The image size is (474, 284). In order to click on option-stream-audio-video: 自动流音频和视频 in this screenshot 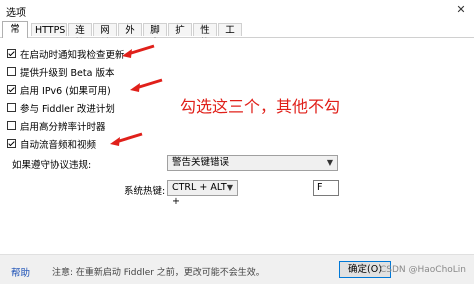, I will do `click(52, 144)`.